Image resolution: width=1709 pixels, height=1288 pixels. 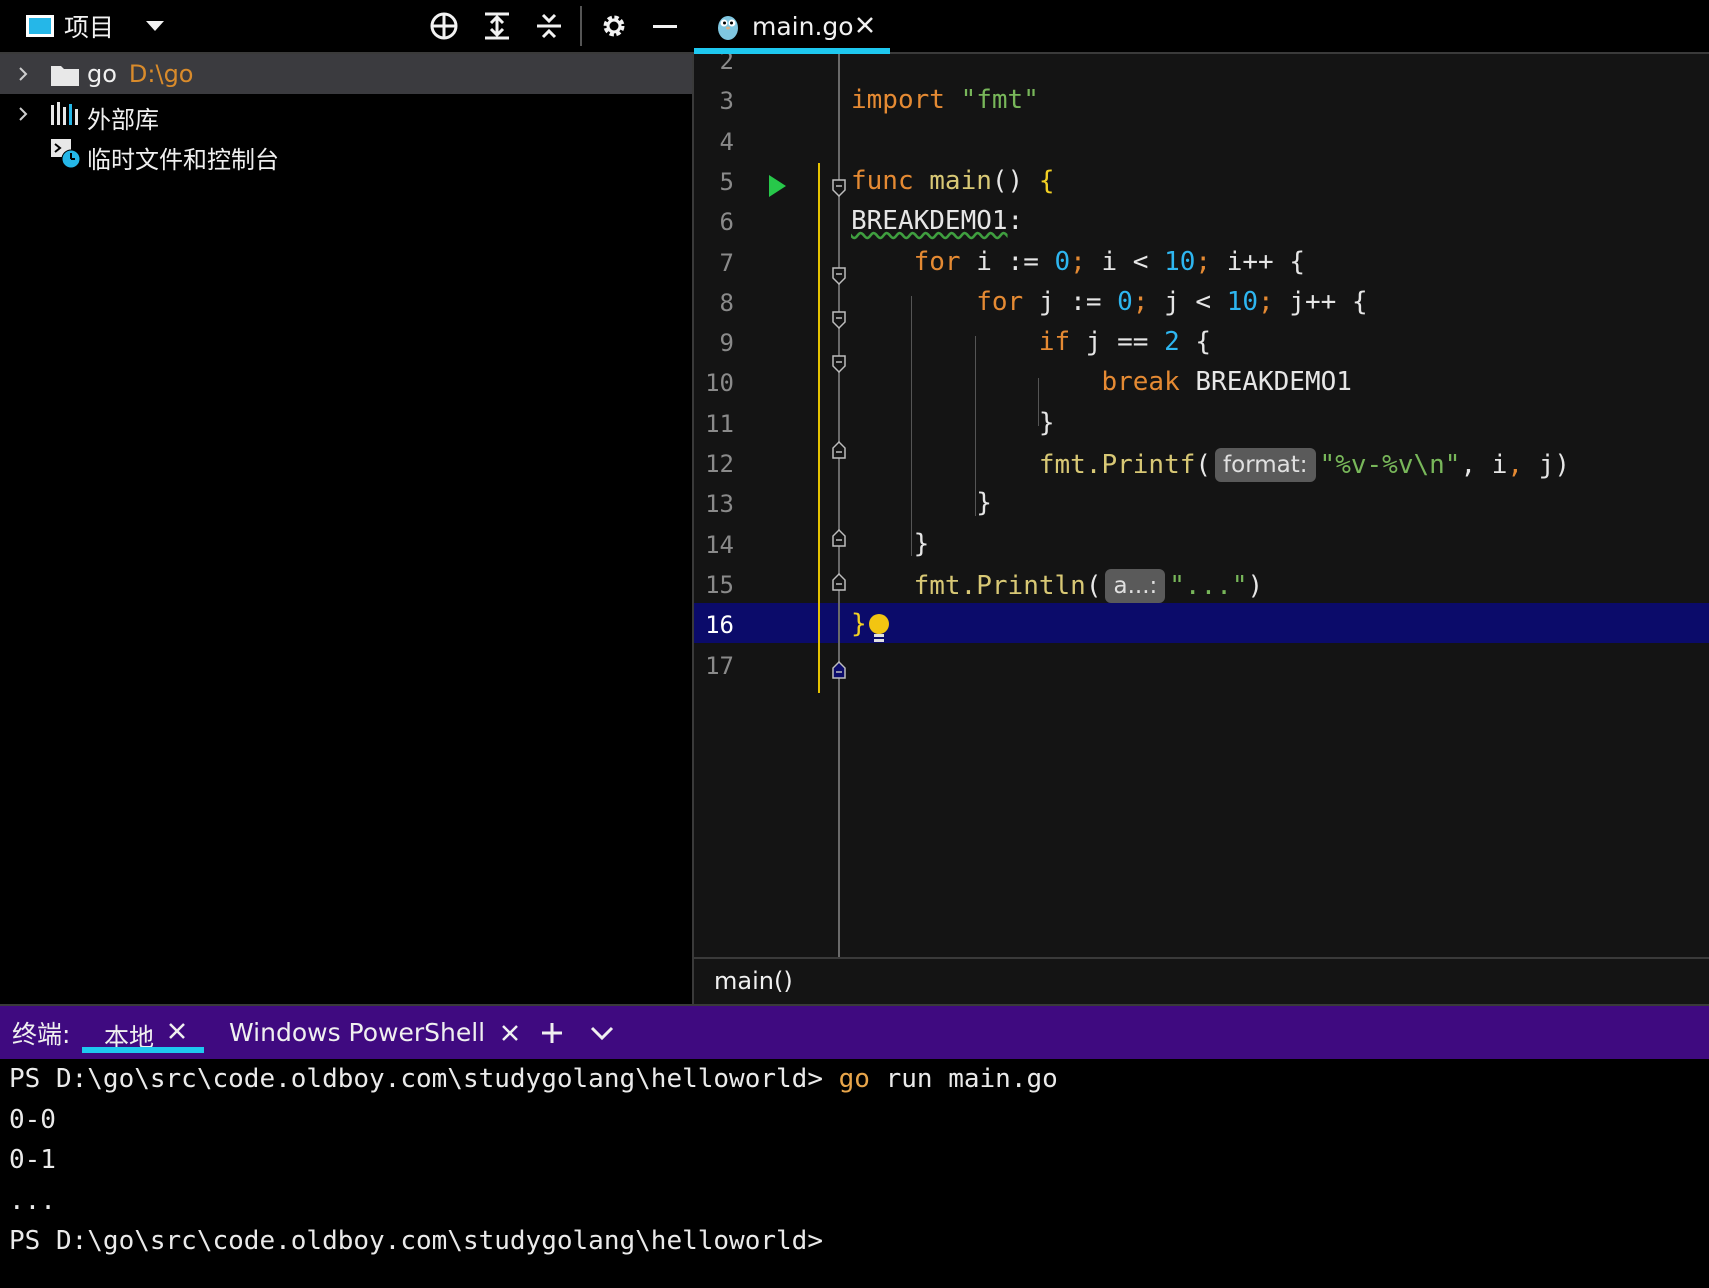 What do you see at coordinates (665, 26) in the screenshot?
I see `minimize-icon` at bounding box center [665, 26].